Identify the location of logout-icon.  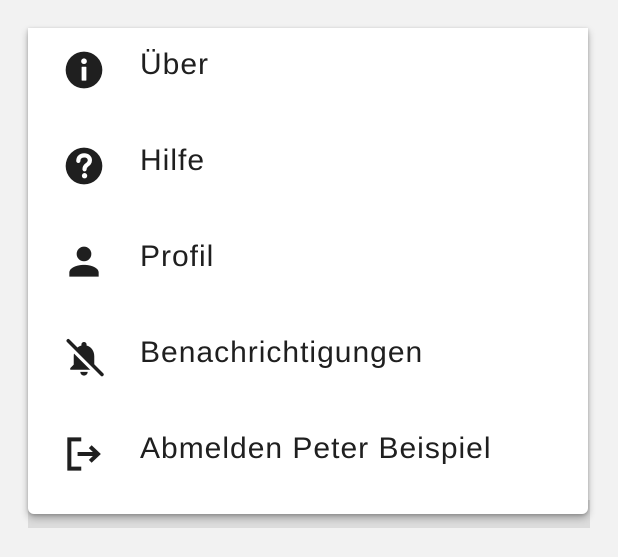
(84, 454).